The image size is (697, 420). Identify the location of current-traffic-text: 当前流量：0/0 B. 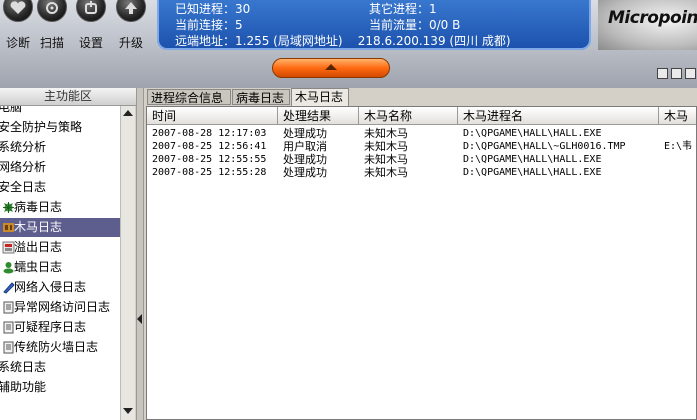
(415, 25).